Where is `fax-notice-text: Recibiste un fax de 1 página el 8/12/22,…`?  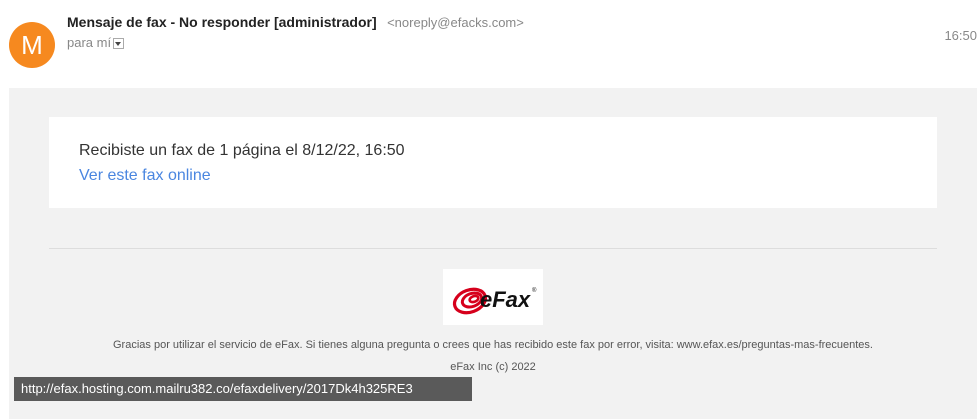
fax-notice-text: Recibiste un fax de 1 página el 8/12/22,… is located at coordinates (242, 150).